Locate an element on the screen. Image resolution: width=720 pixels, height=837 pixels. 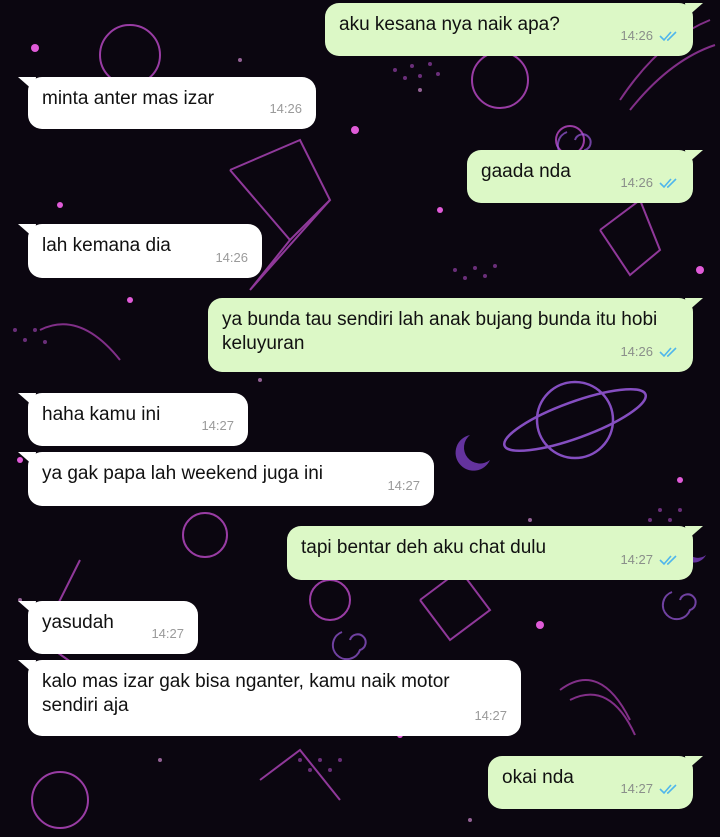
message-text: minta anter mas izar is located at coordinates (128, 98).